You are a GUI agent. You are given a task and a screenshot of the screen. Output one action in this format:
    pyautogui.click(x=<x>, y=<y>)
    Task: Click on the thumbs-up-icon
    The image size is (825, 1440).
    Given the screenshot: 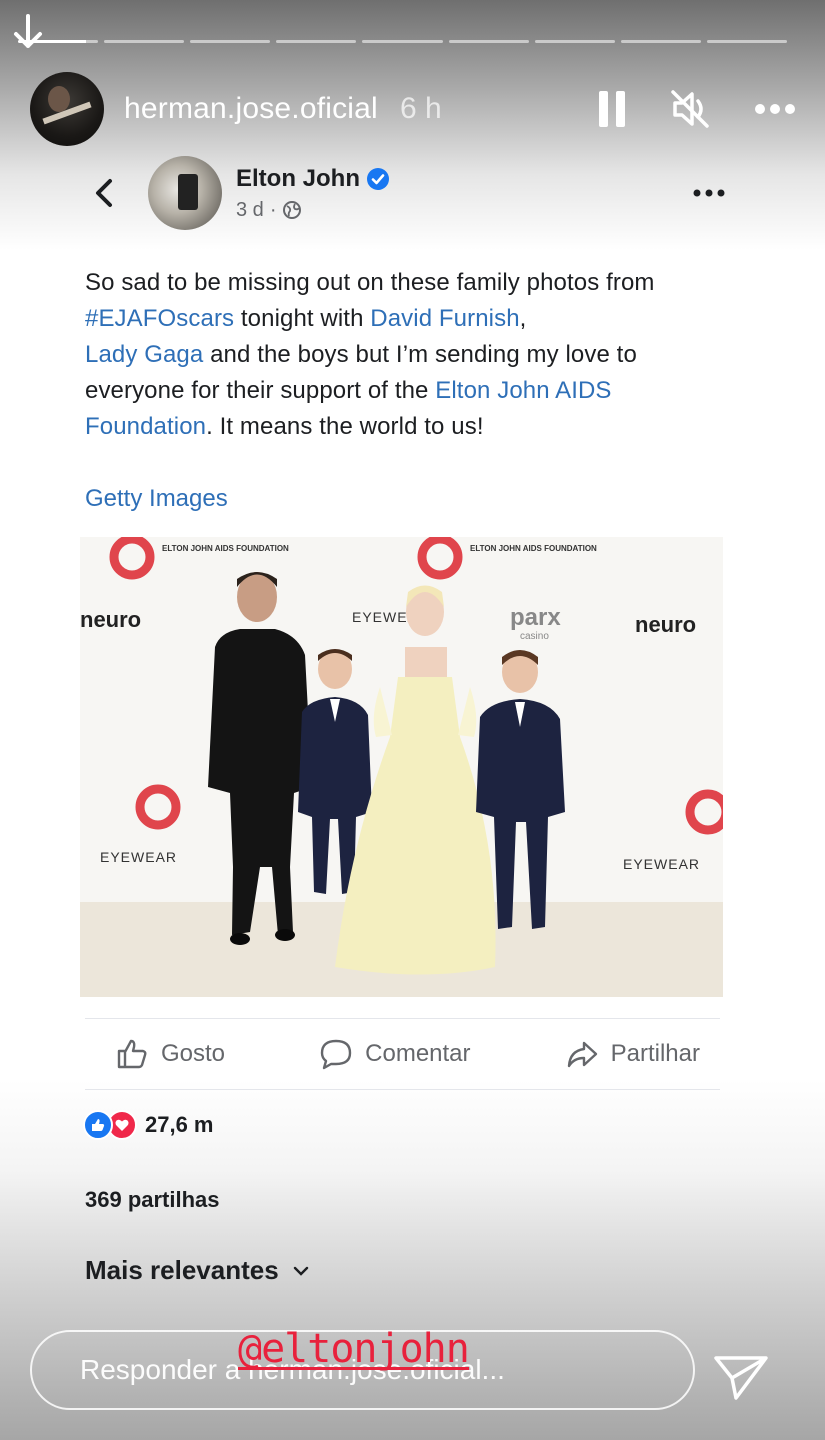 What is the action you would take?
    pyautogui.click(x=132, y=1054)
    